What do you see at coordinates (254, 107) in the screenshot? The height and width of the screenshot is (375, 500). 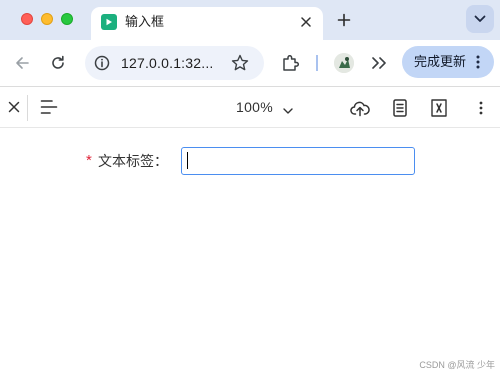 I see `zoom-level: 100%` at bounding box center [254, 107].